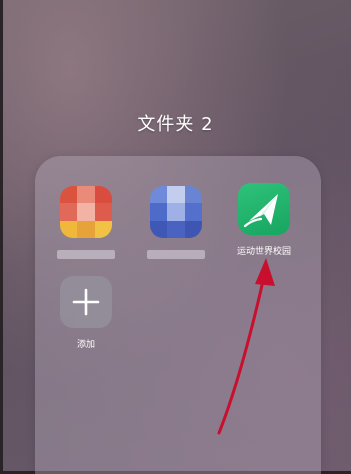 The width and height of the screenshot is (351, 474). What do you see at coordinates (175, 123) in the screenshot?
I see `folder-title: 文件夹 2` at bounding box center [175, 123].